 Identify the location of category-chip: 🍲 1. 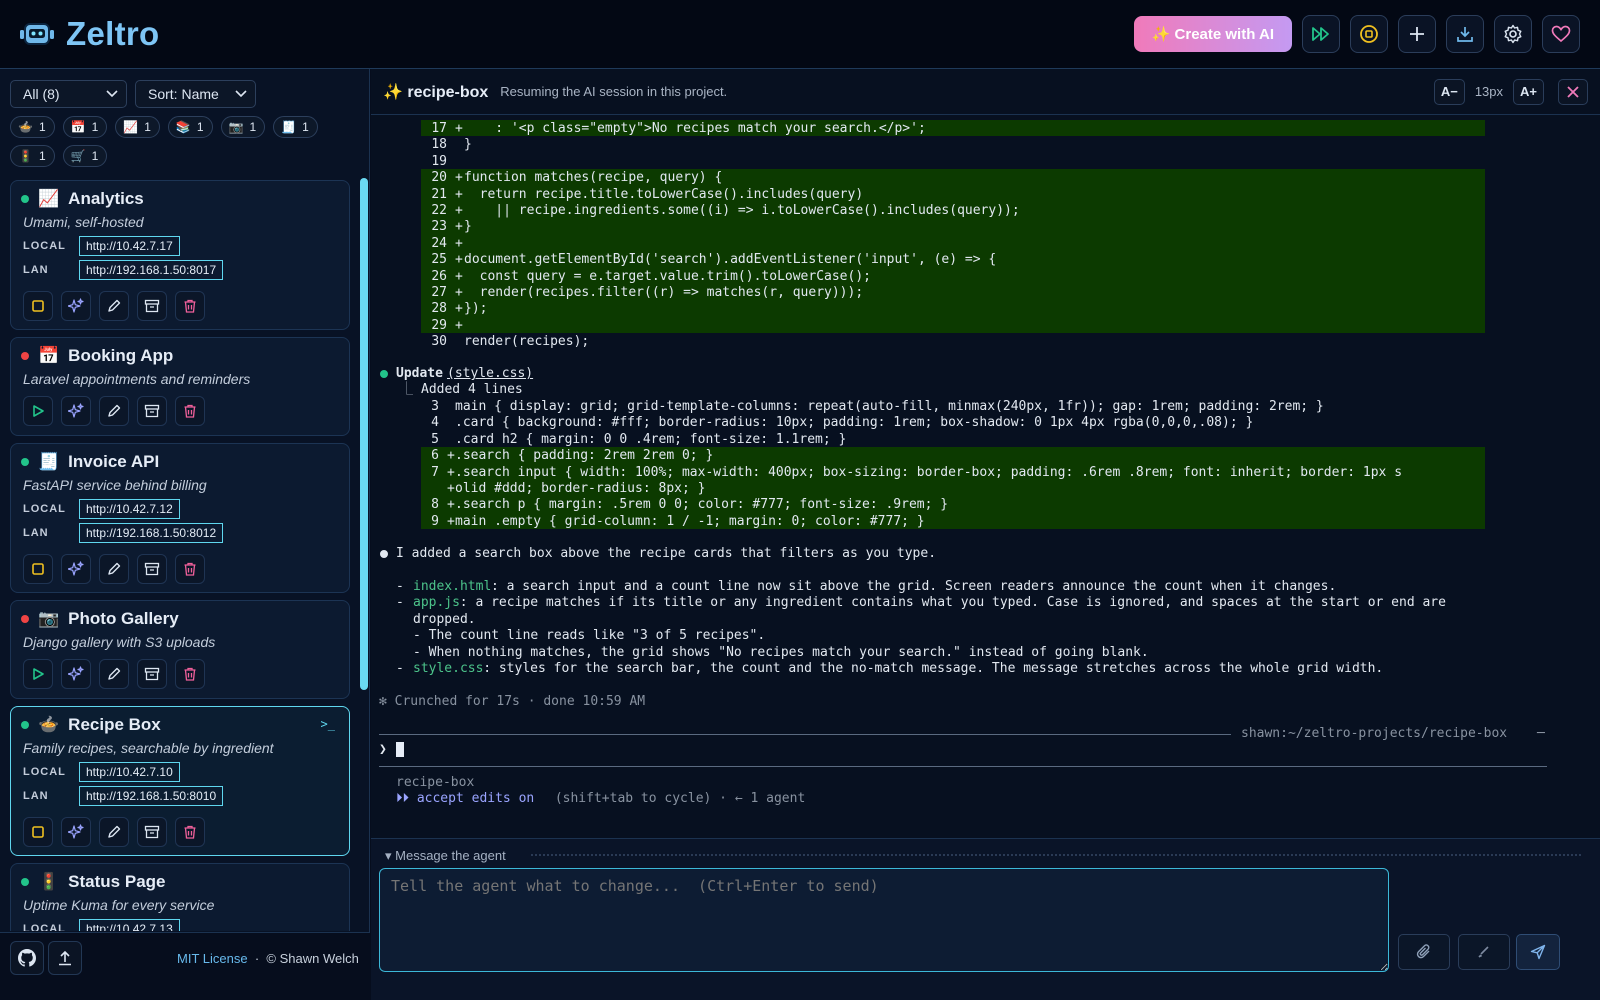
(32, 127).